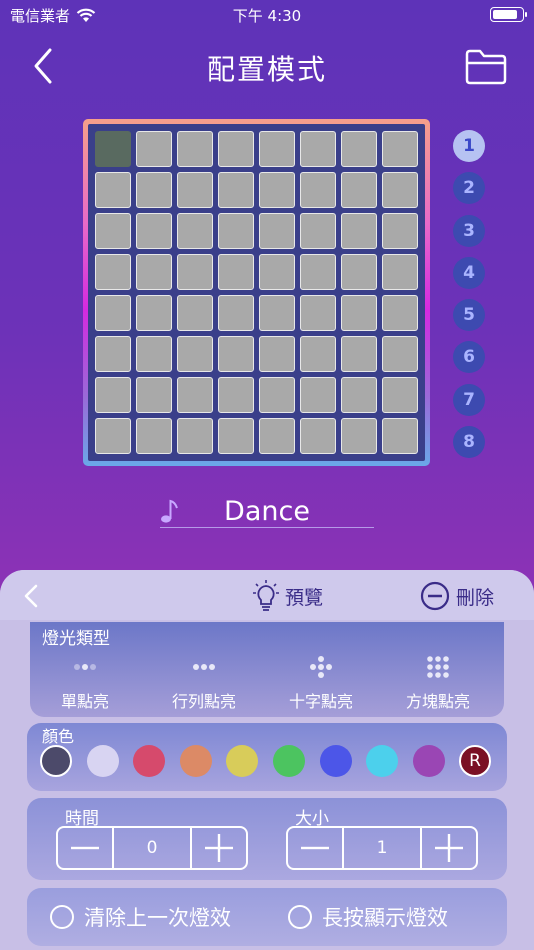  Describe the element at coordinates (204, 682) in the screenshot. I see `type-row: 行列點亮` at that location.